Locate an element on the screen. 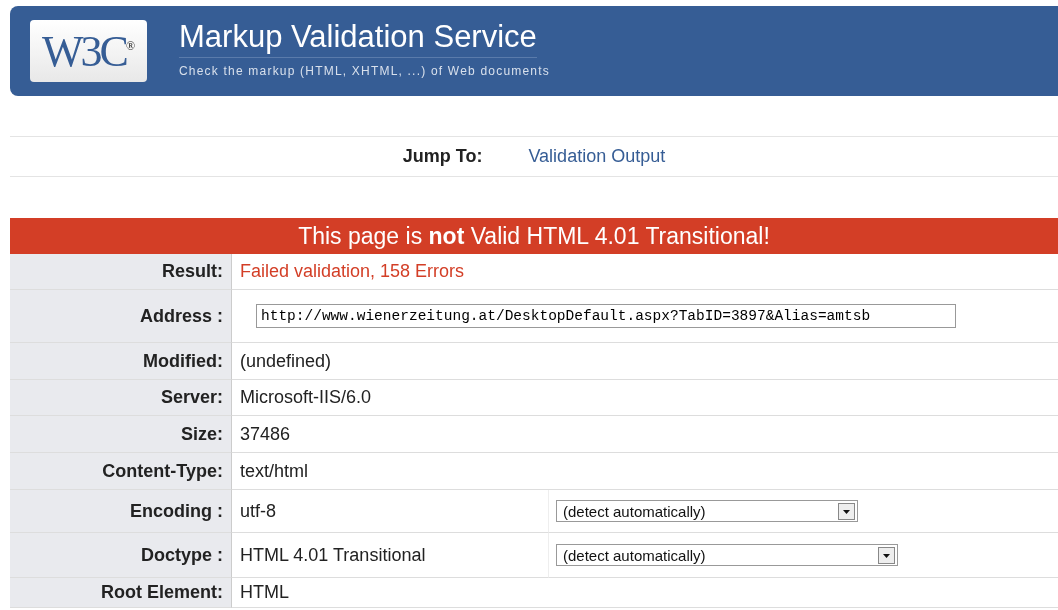 This screenshot has width=1058, height=610. row-label: Result: is located at coordinates (121, 272).